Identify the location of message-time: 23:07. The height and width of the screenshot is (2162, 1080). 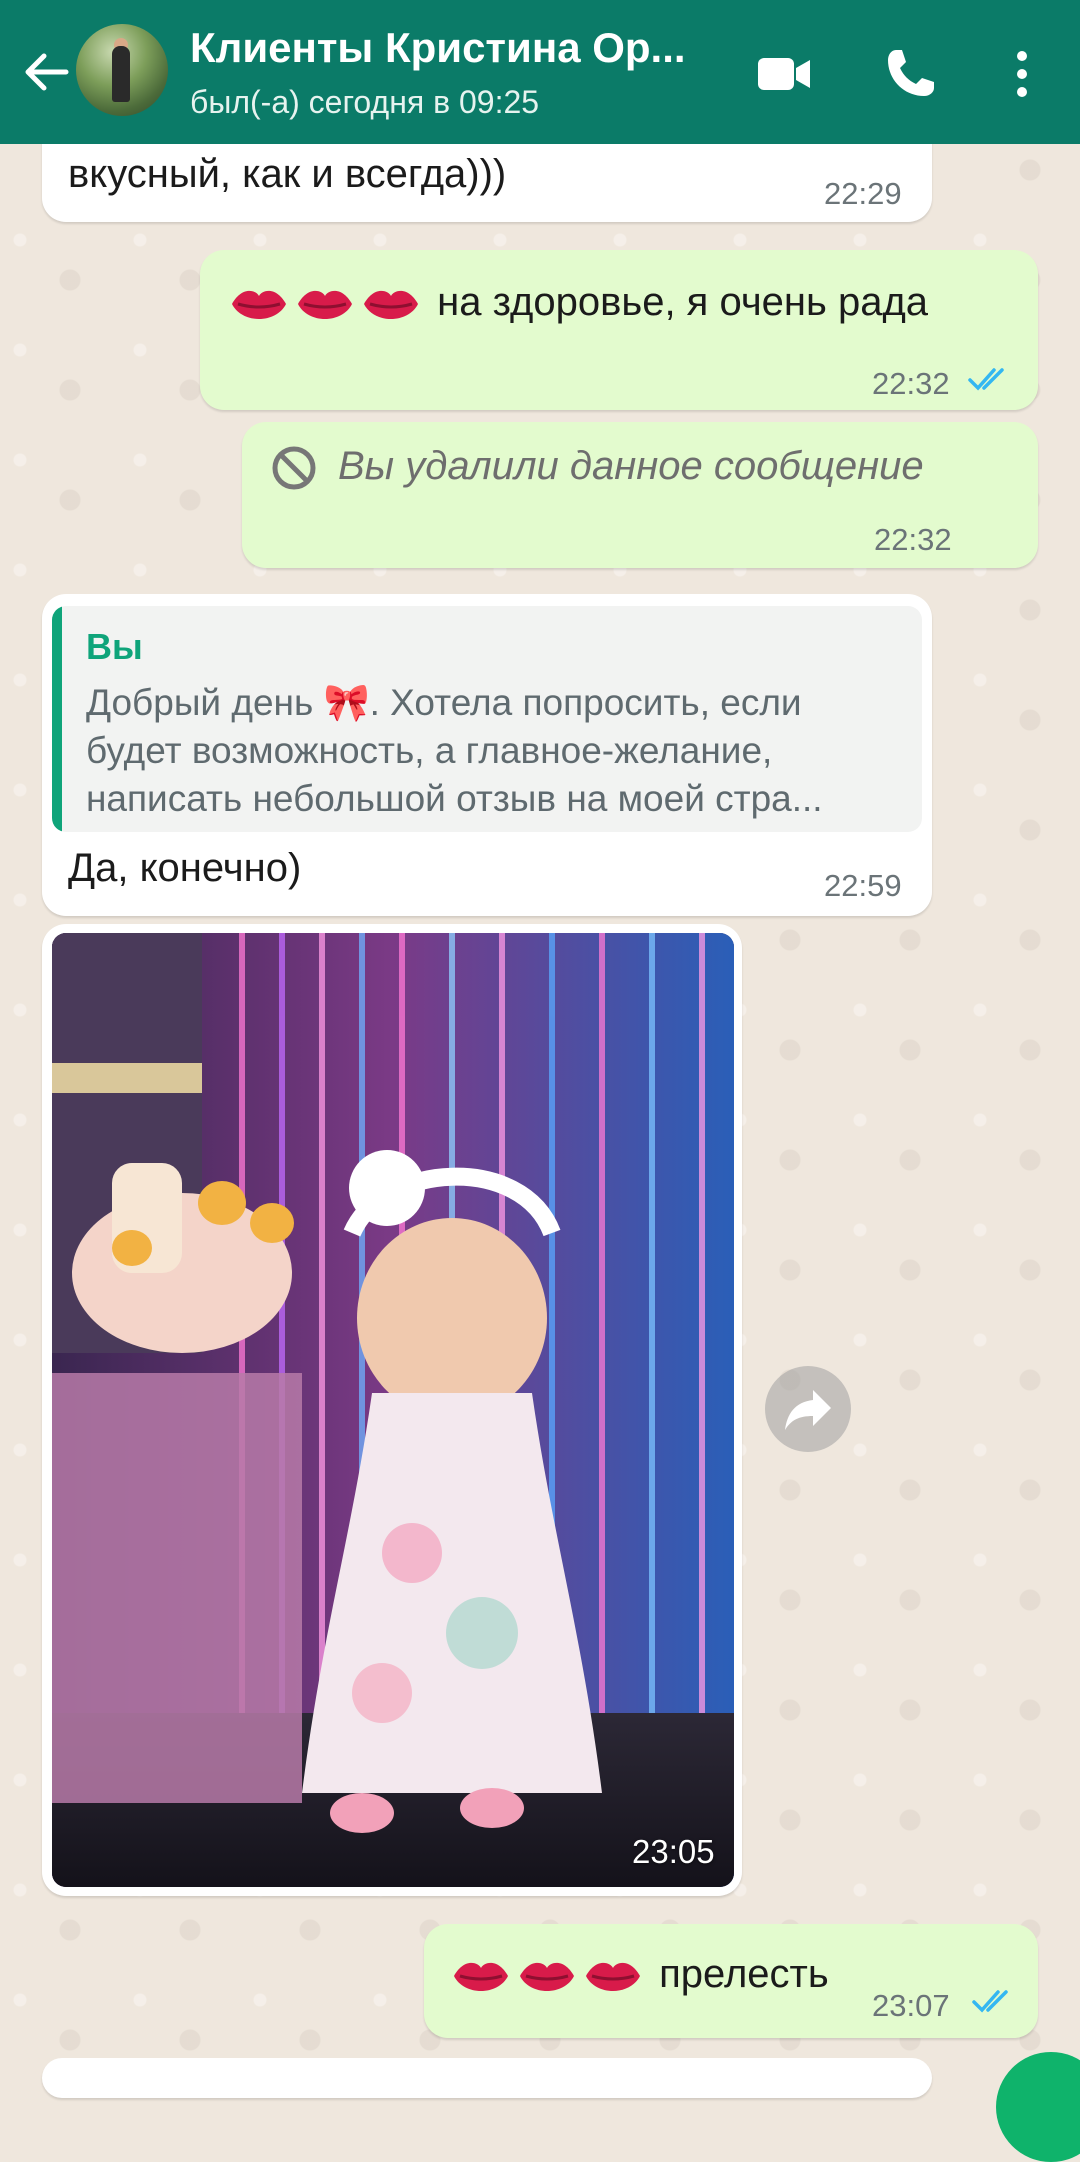
(911, 2005).